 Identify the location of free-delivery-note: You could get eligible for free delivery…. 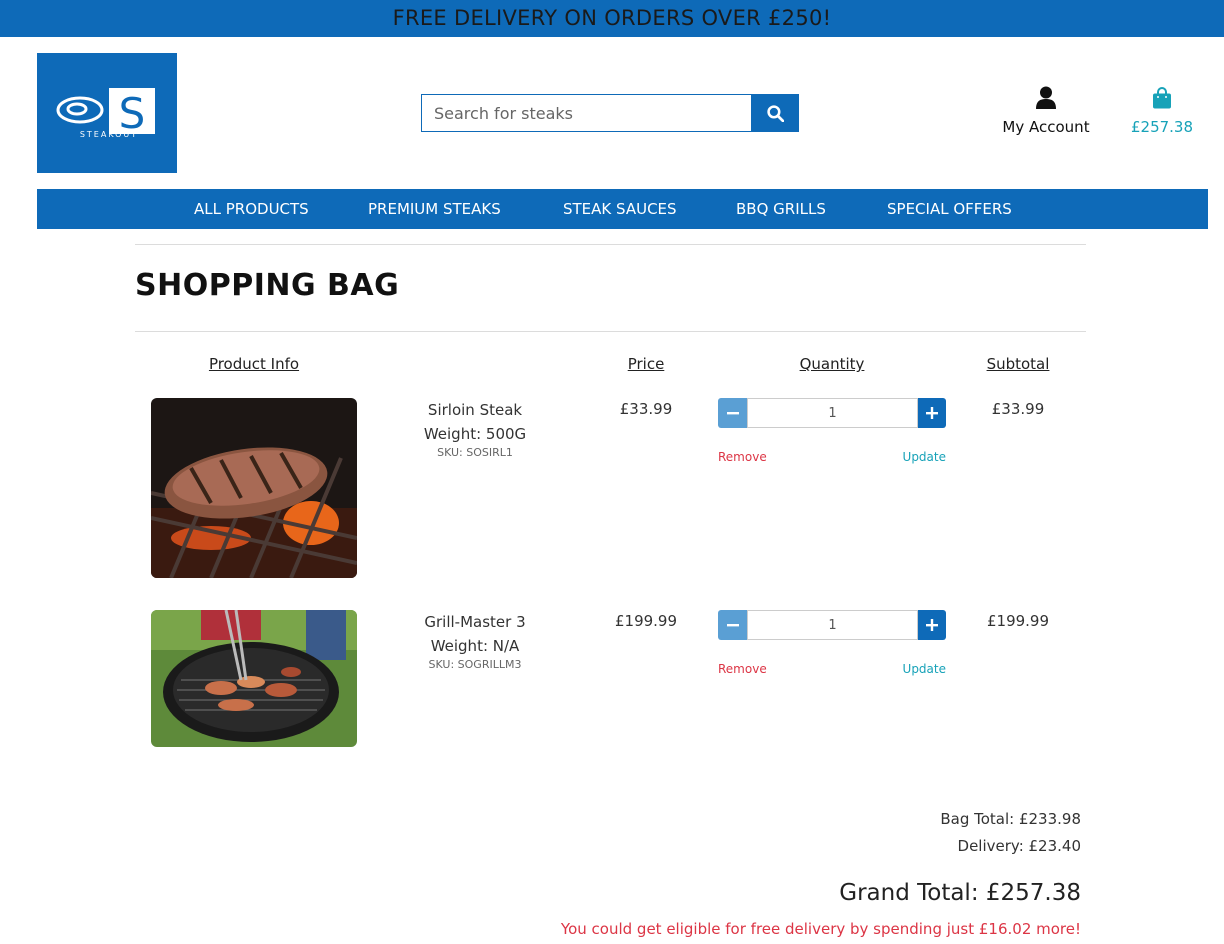
(820, 929).